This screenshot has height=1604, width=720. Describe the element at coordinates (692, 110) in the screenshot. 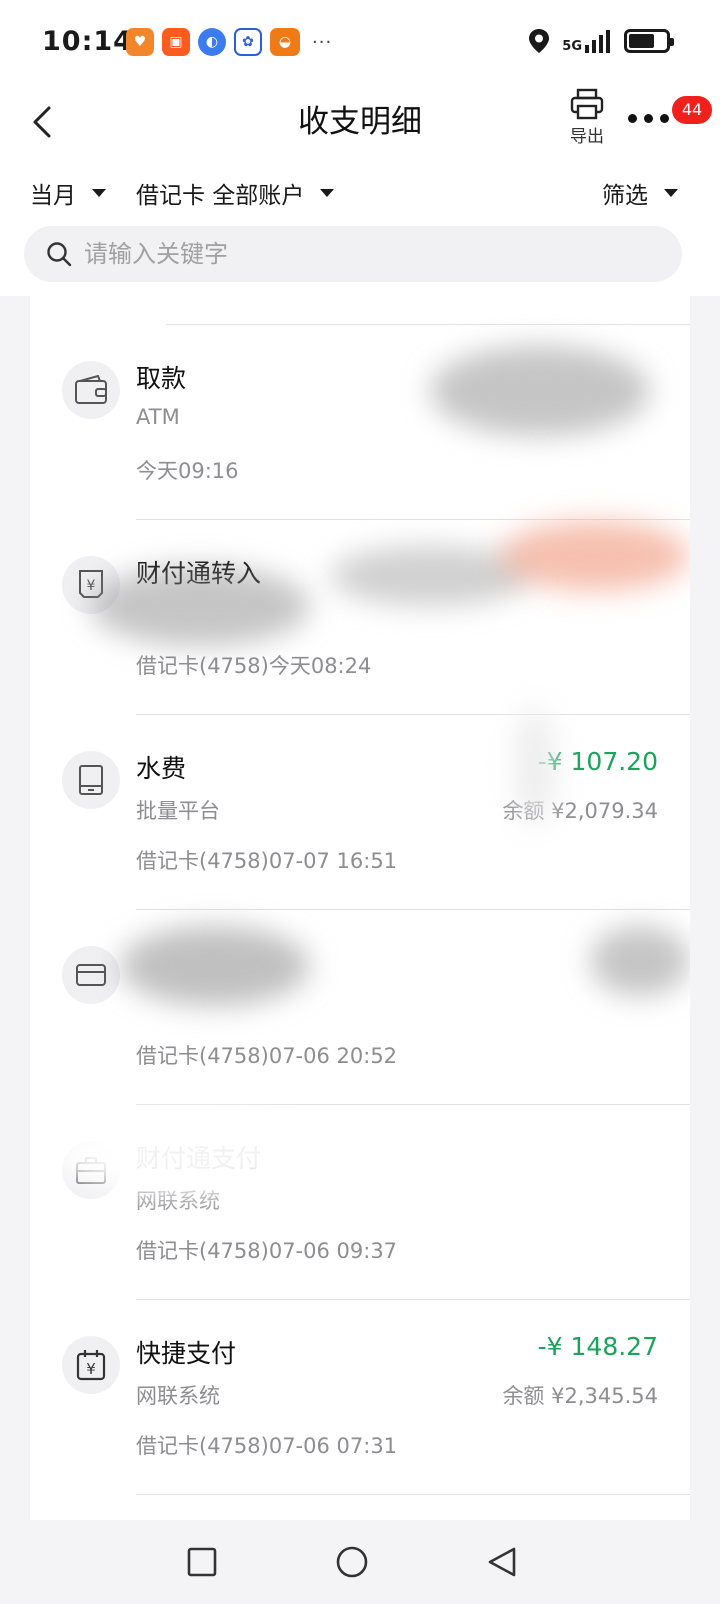

I see `notification-badge: 44` at that location.